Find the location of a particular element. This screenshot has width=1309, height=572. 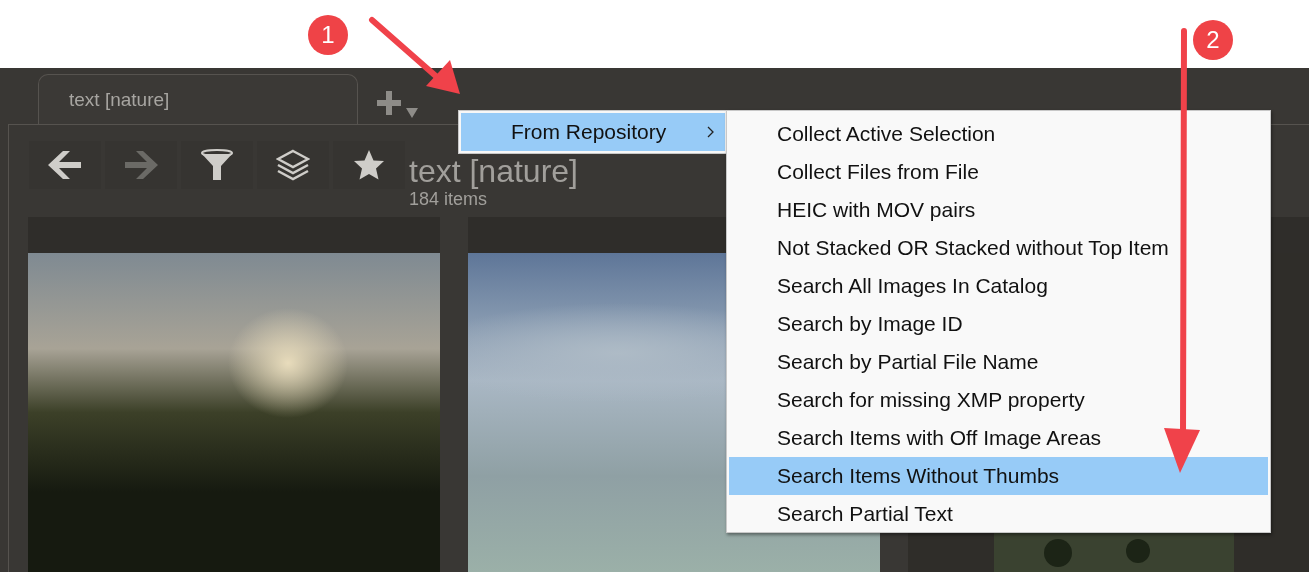

menu-item: Collect Active Selection is located at coordinates (998, 134).